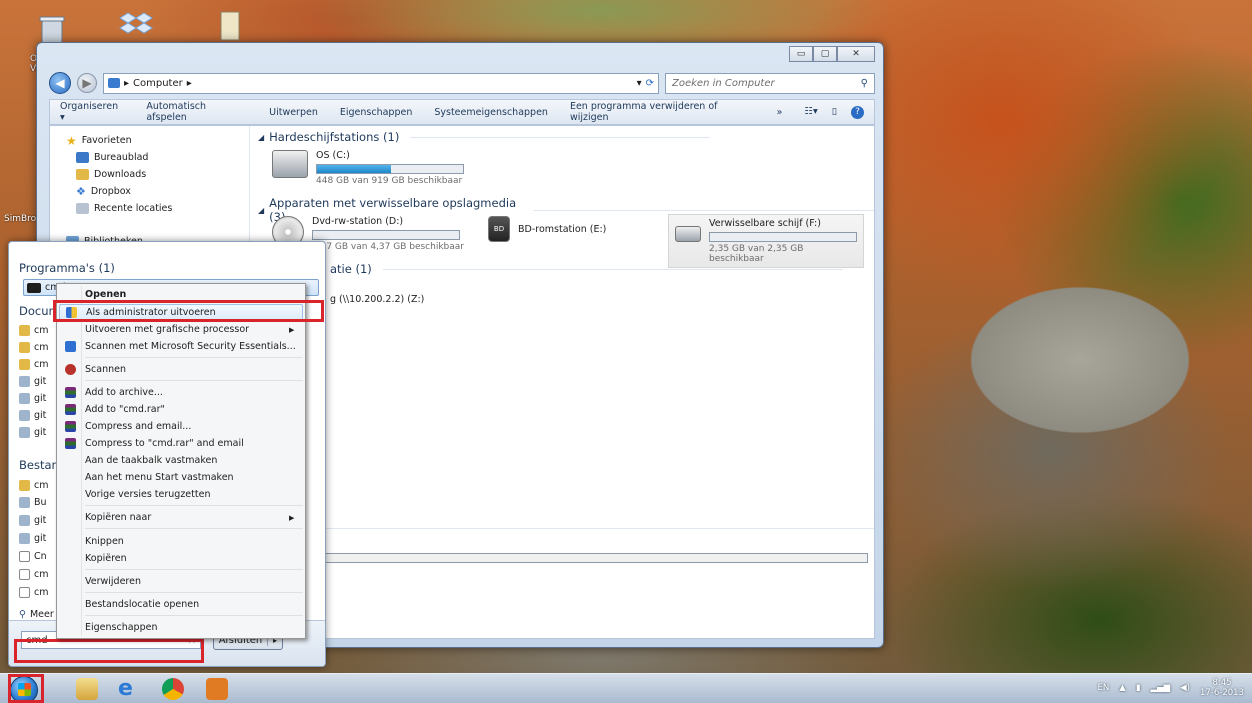  I want to click on taskbar: e EN ▲ ▮ ▂▄▆ ◀) 8:45 17-6-2013, so click(626, 688).